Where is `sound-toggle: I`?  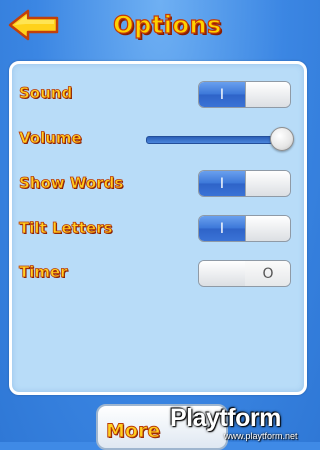
sound-toggle: I is located at coordinates (244, 94).